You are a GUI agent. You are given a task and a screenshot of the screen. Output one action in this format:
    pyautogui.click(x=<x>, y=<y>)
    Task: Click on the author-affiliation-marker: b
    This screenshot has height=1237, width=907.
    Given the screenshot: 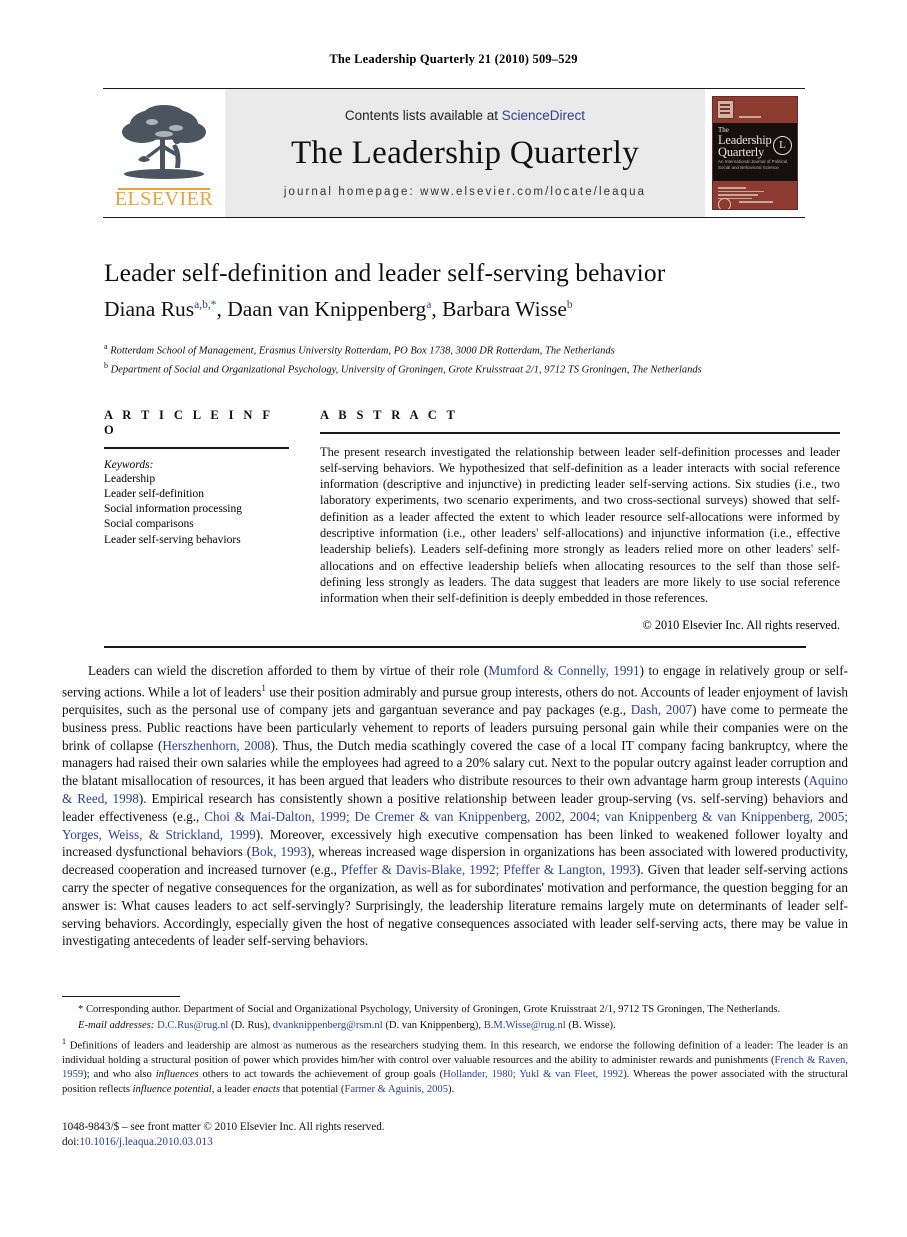 What is the action you would take?
    pyautogui.click(x=570, y=305)
    